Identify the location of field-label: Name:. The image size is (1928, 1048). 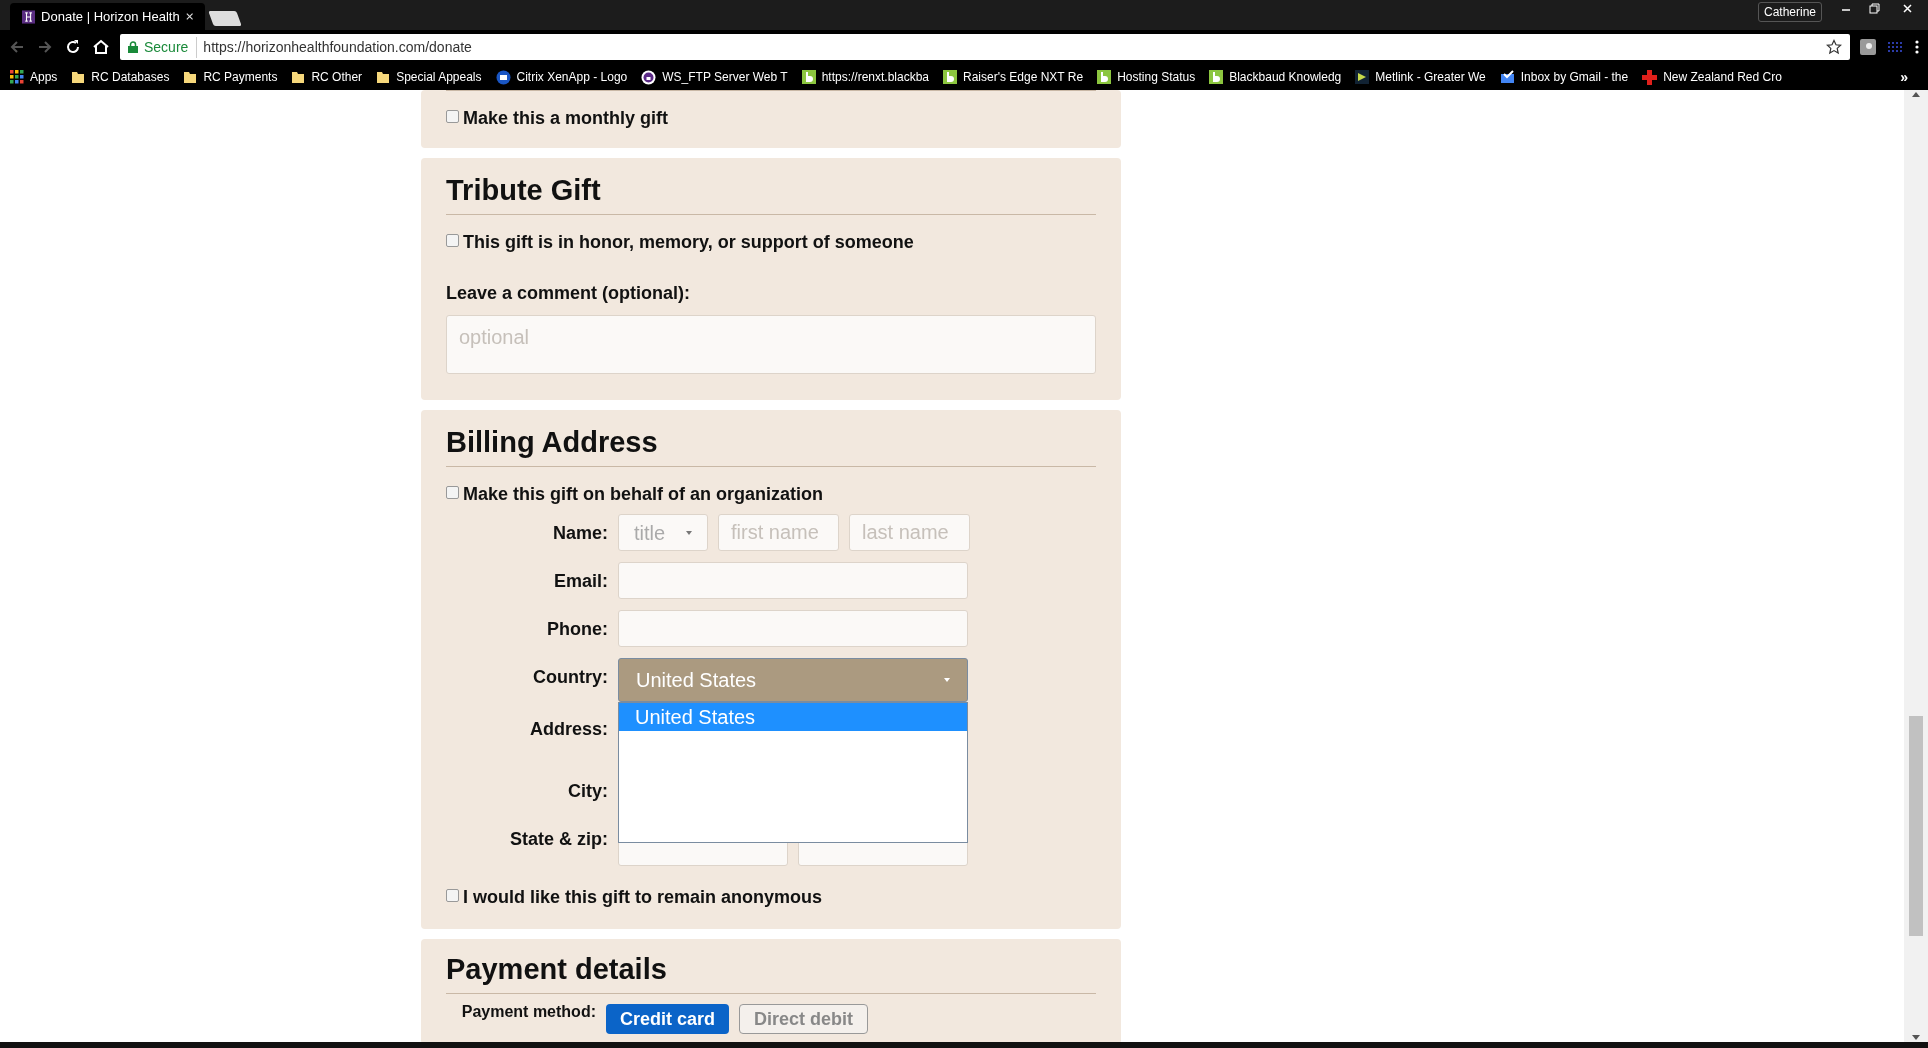
(580, 533).